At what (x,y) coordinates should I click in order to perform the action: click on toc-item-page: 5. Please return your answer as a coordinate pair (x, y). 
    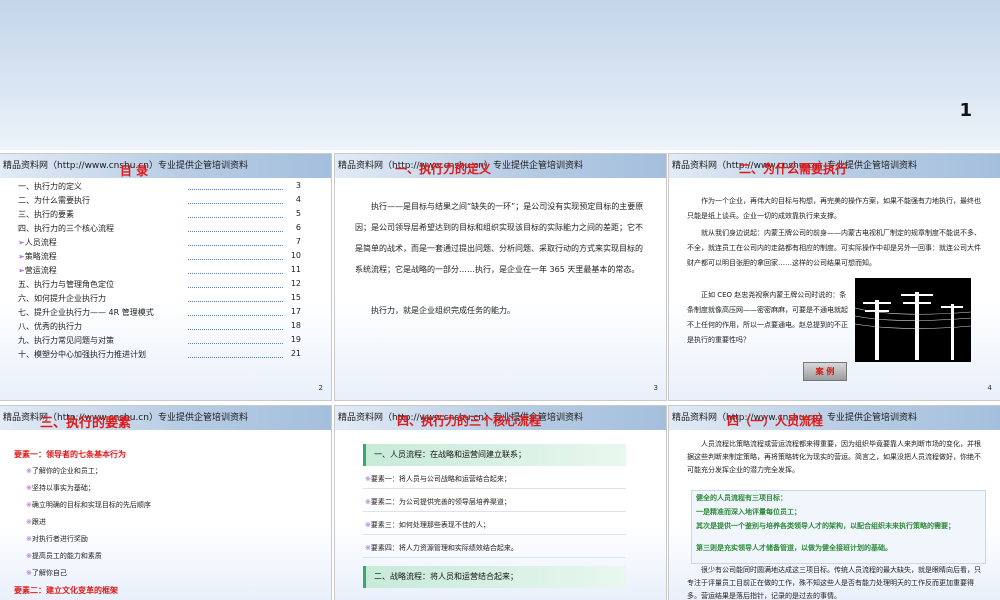
    Looking at the image, I should click on (298, 213).